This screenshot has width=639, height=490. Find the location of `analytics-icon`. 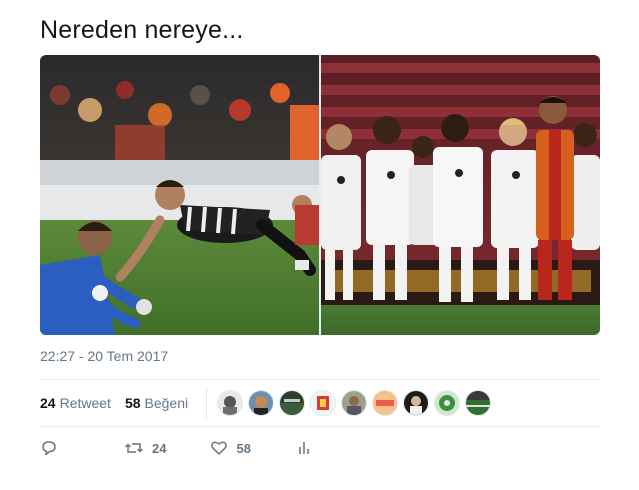

analytics-icon is located at coordinates (304, 448).